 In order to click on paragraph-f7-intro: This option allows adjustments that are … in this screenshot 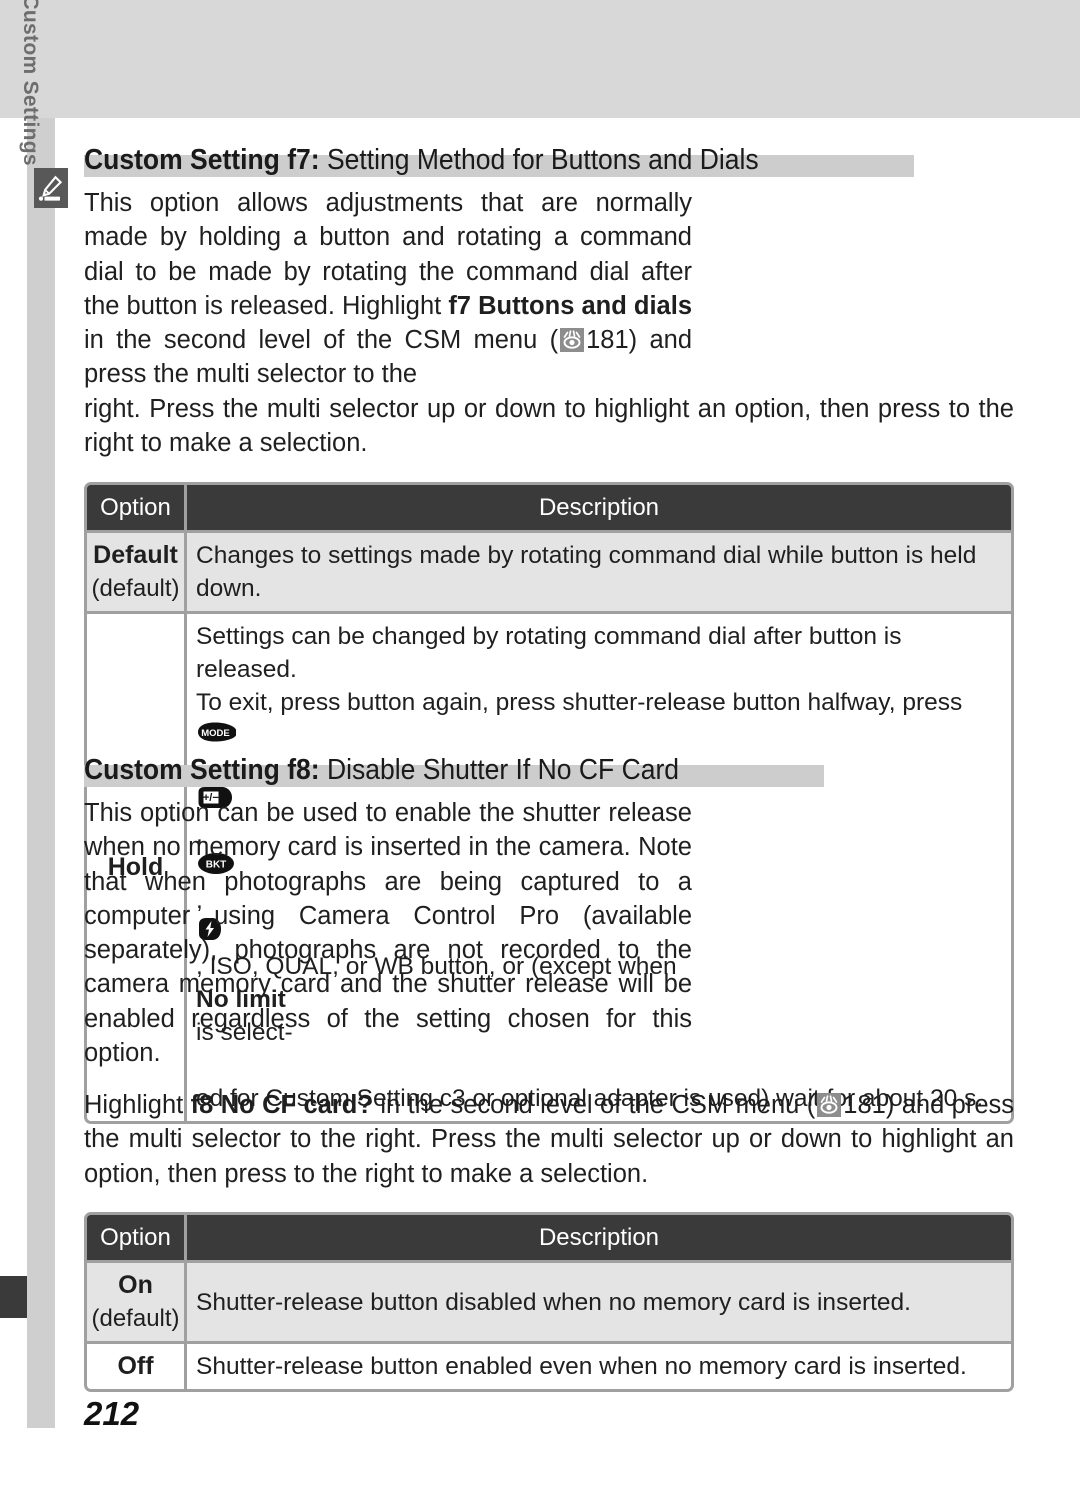, I will do `click(388, 289)`.